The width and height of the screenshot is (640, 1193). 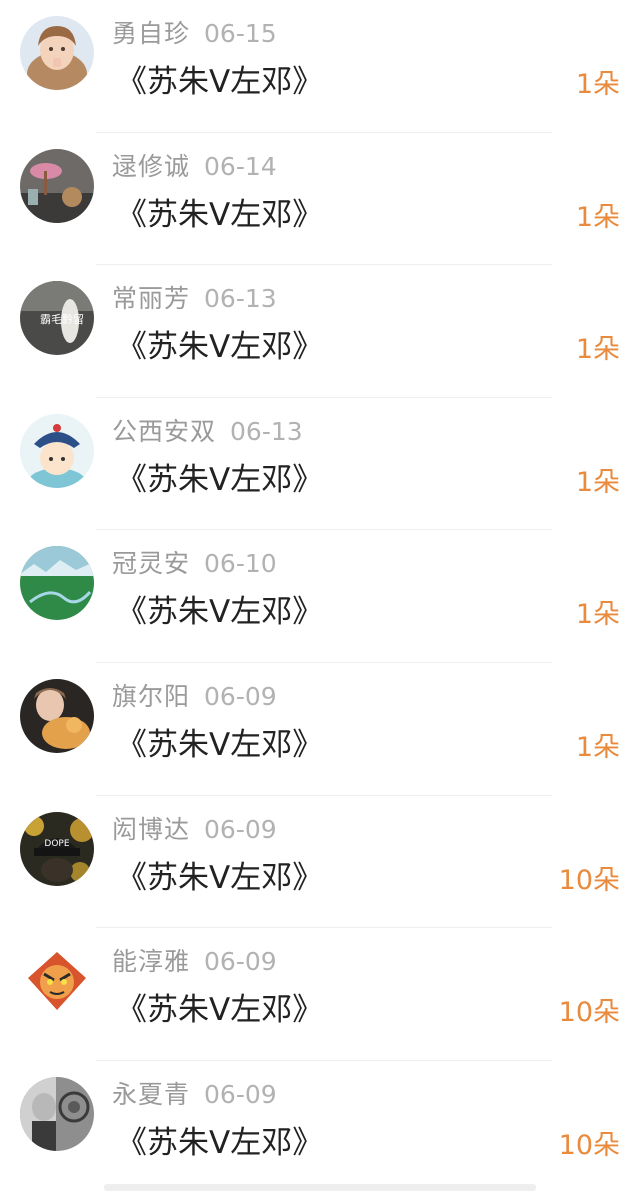 I want to click on user-name: 旗尔阳 06-09, so click(x=194, y=696).